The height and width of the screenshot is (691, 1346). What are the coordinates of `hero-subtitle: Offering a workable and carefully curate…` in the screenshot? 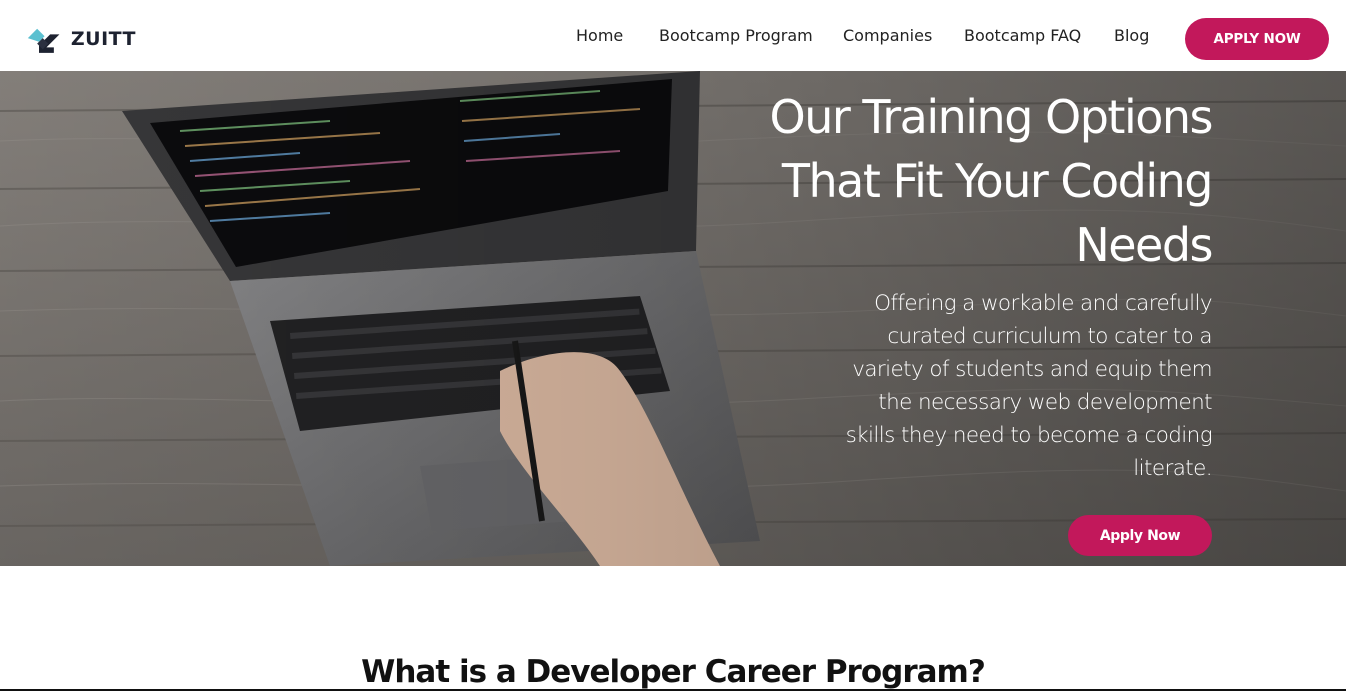 It's located at (1012, 386).